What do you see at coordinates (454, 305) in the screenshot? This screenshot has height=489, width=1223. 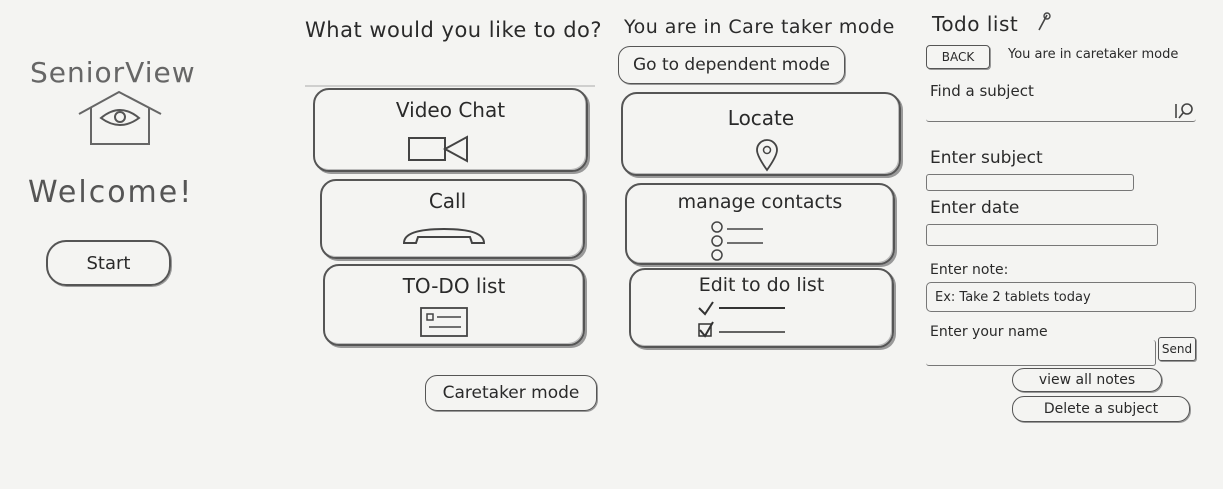 I see `todo-list-button: TO-DO list` at bounding box center [454, 305].